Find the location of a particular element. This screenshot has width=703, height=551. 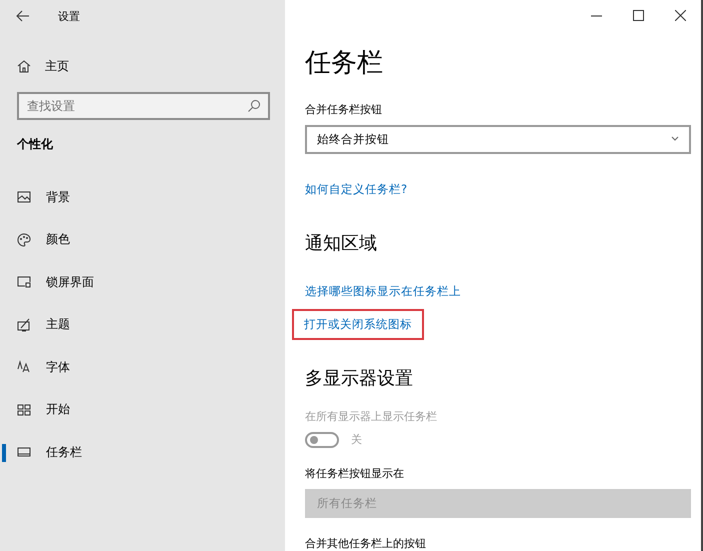

sidebar-item: 字体 is located at coordinates (142, 367).